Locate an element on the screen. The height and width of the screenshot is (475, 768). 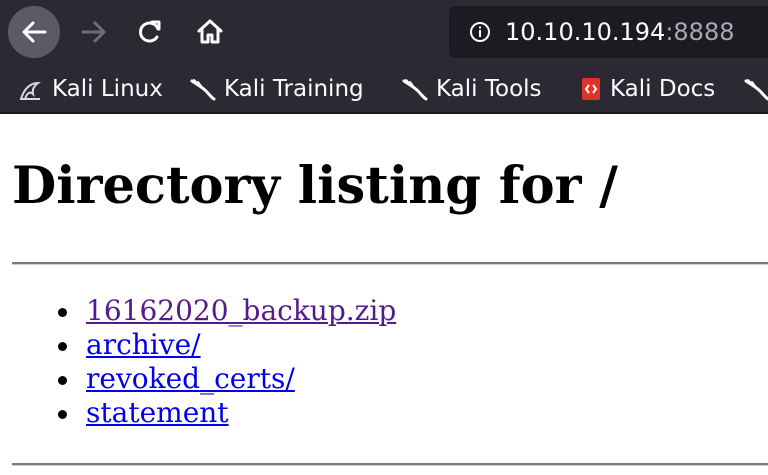
file-link-archive: archive/ is located at coordinates (143, 344).